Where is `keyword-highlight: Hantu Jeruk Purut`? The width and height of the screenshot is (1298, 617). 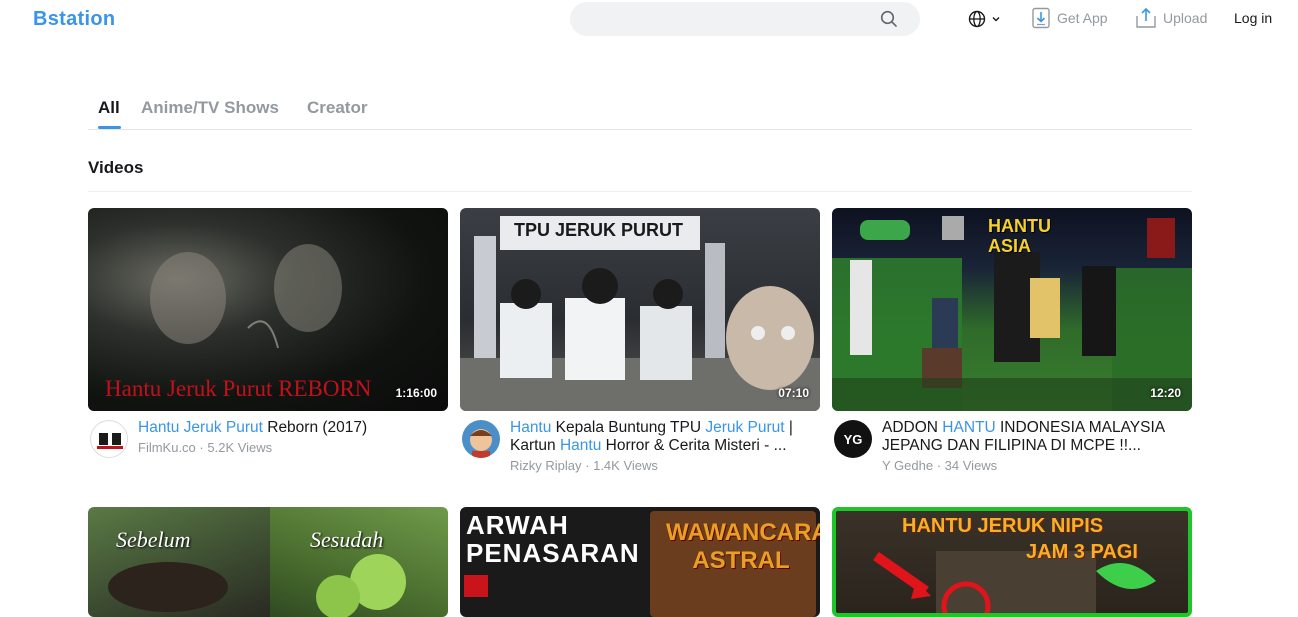 keyword-highlight: Hantu Jeruk Purut is located at coordinates (200, 427).